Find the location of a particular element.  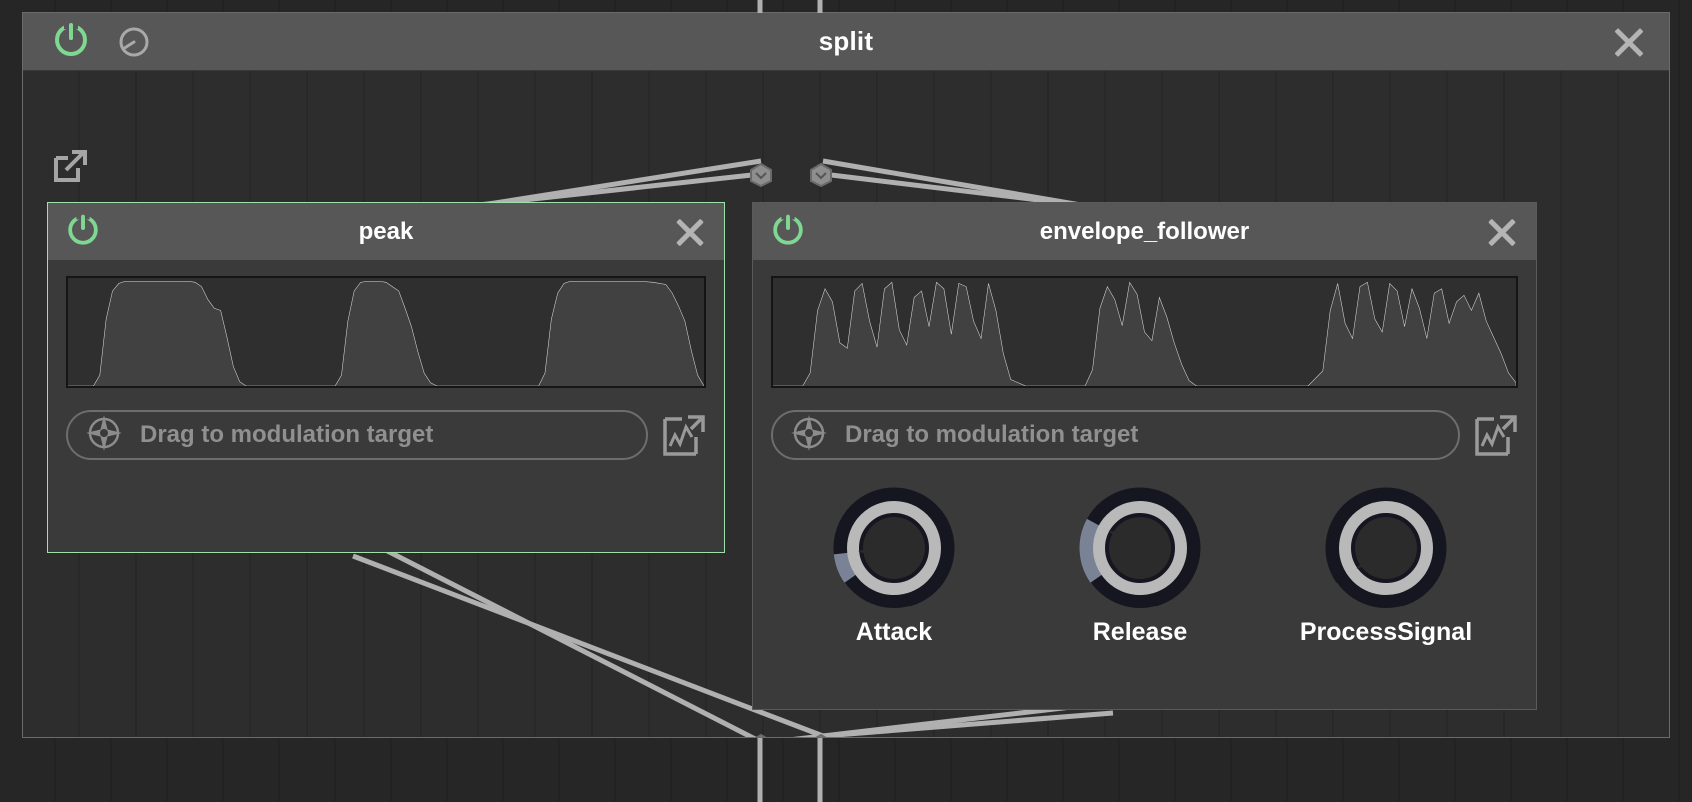

envelope-follower-drag-to-modulation-target: Drag to modulation target is located at coordinates (1115, 435).